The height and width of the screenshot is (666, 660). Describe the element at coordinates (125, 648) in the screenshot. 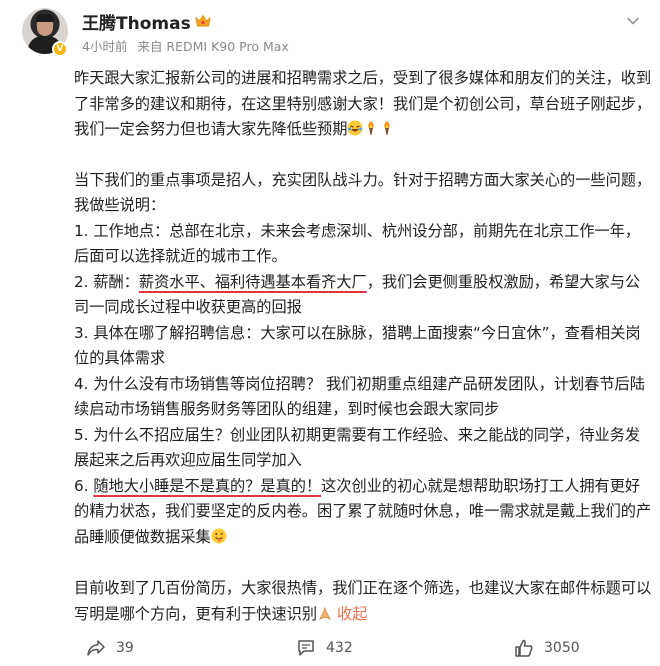

I see `share-count: 39` at that location.